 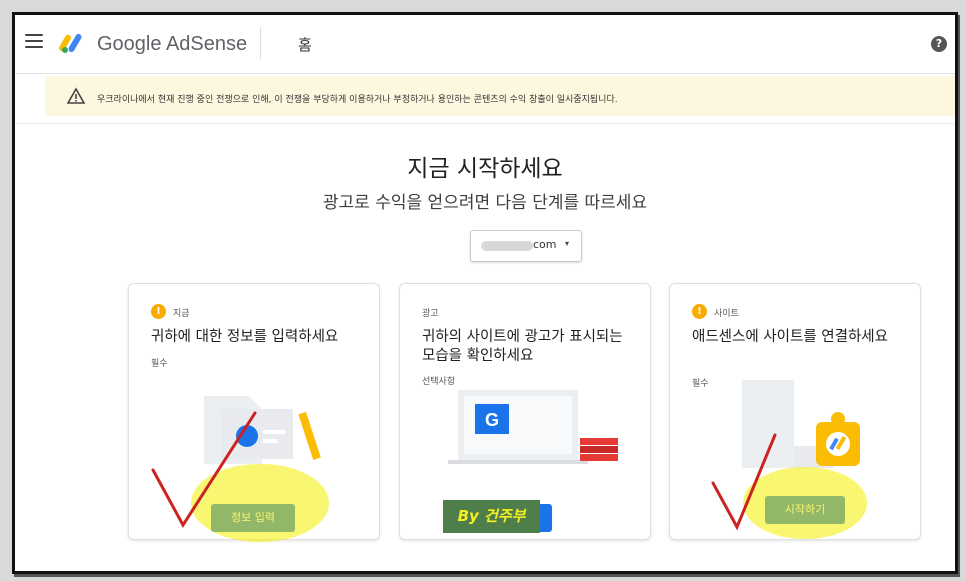 What do you see at coordinates (939, 44) in the screenshot?
I see `help-icon: ?` at bounding box center [939, 44].